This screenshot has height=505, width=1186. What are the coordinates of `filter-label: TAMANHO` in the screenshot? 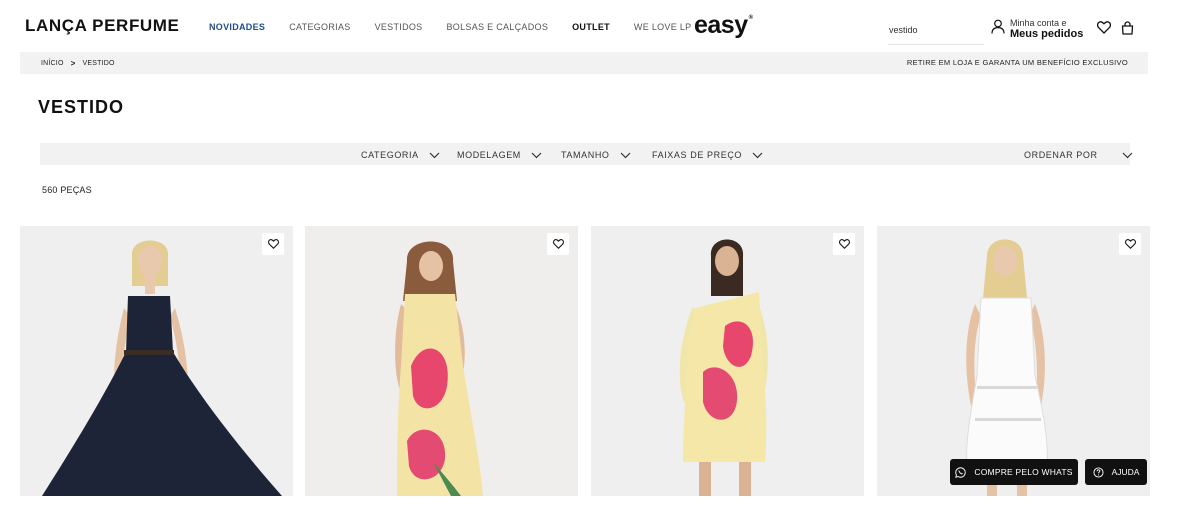 It's located at (585, 155).